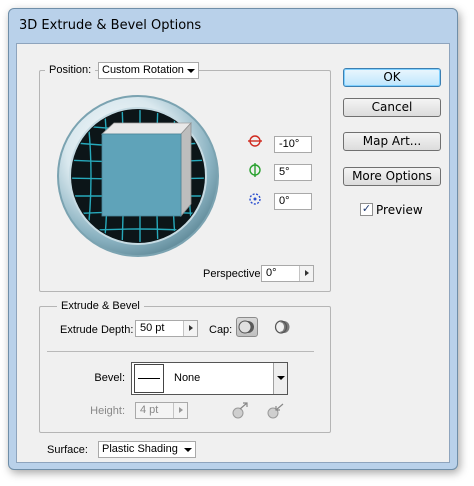 Image resolution: width=474 pixels, height=486 pixels. Describe the element at coordinates (306, 273) in the screenshot. I see `perspective-stepper` at that location.